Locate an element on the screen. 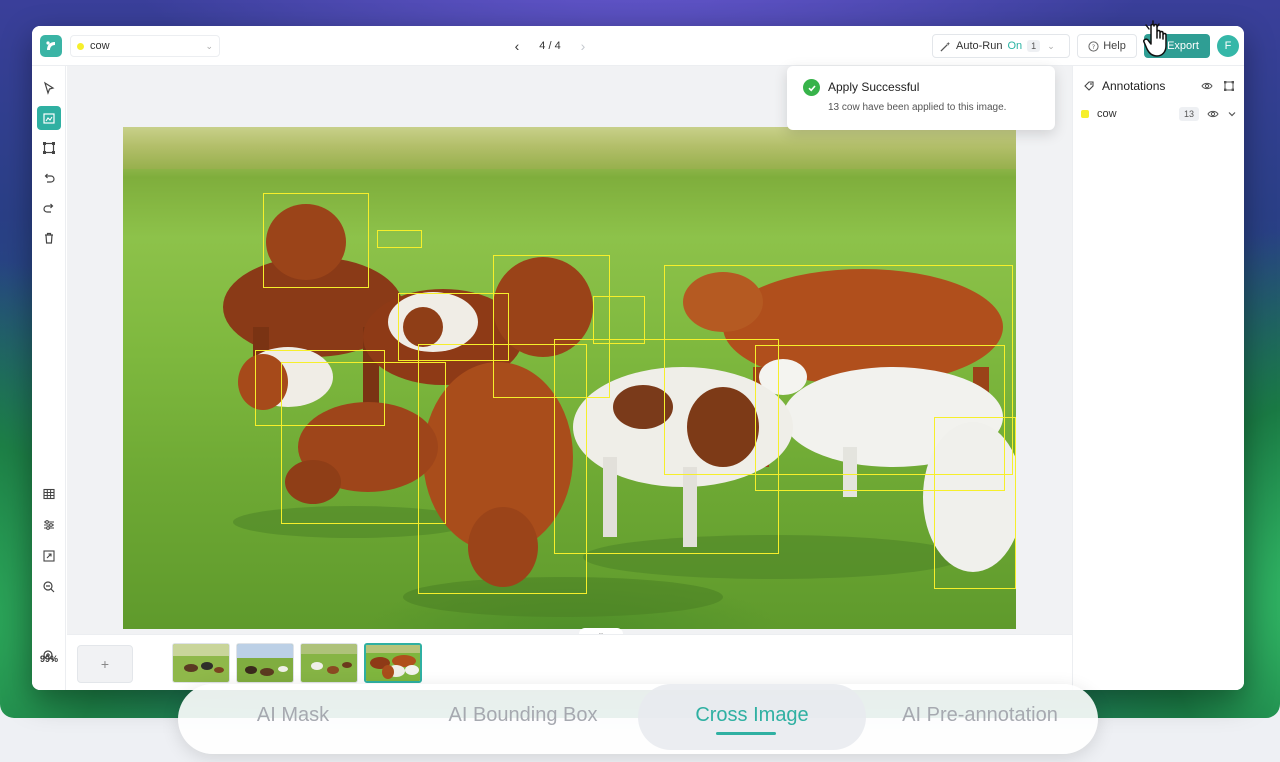  pointer-hand-cursor-icon is located at coordinates (1155, 38).